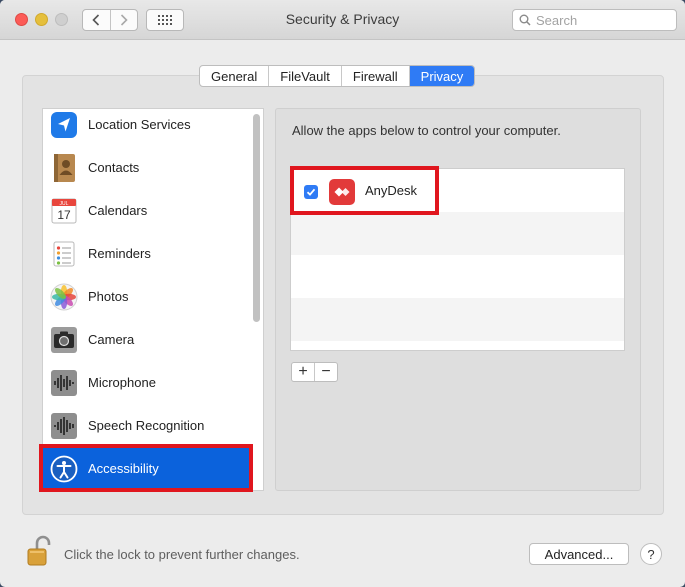 This screenshot has width=685, height=587. What do you see at coordinates (64, 168) in the screenshot?
I see `contacts-book-icon` at bounding box center [64, 168].